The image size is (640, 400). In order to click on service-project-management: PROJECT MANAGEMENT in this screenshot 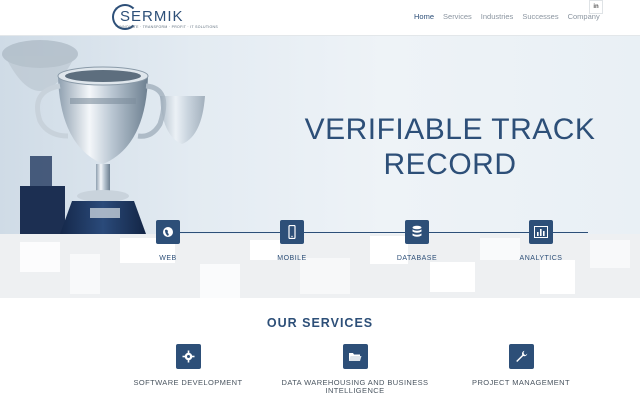, I will do `click(521, 365)`.